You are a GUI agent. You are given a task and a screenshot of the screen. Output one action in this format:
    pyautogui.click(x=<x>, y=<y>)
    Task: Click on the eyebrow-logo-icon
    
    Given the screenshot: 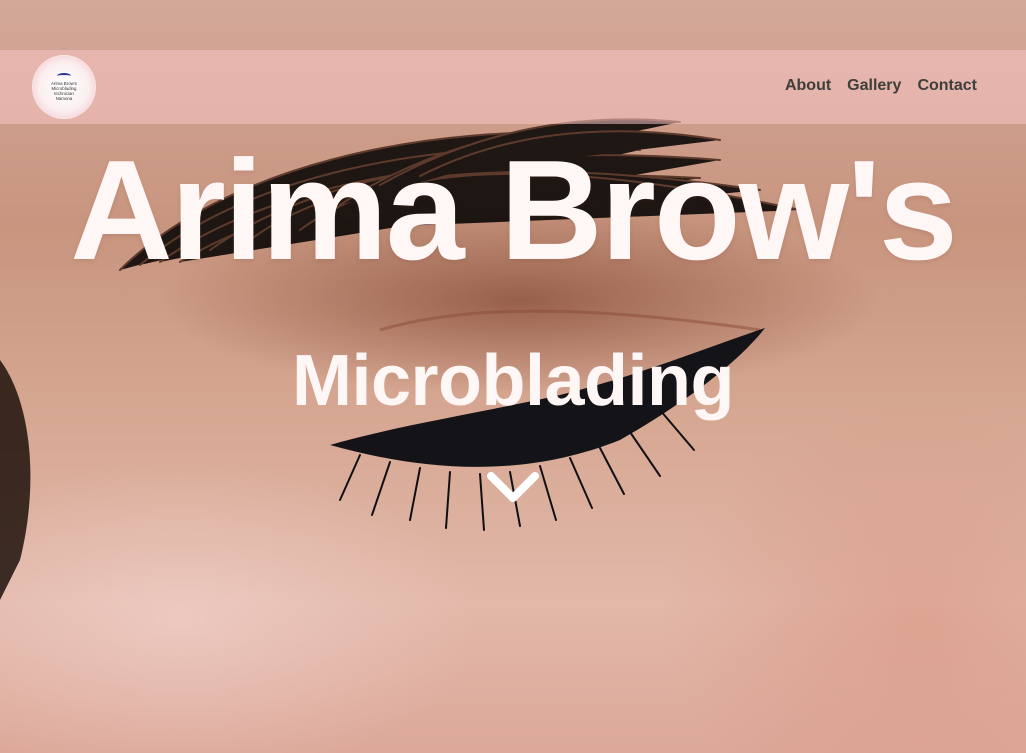 What is the action you would take?
    pyautogui.click(x=64, y=75)
    